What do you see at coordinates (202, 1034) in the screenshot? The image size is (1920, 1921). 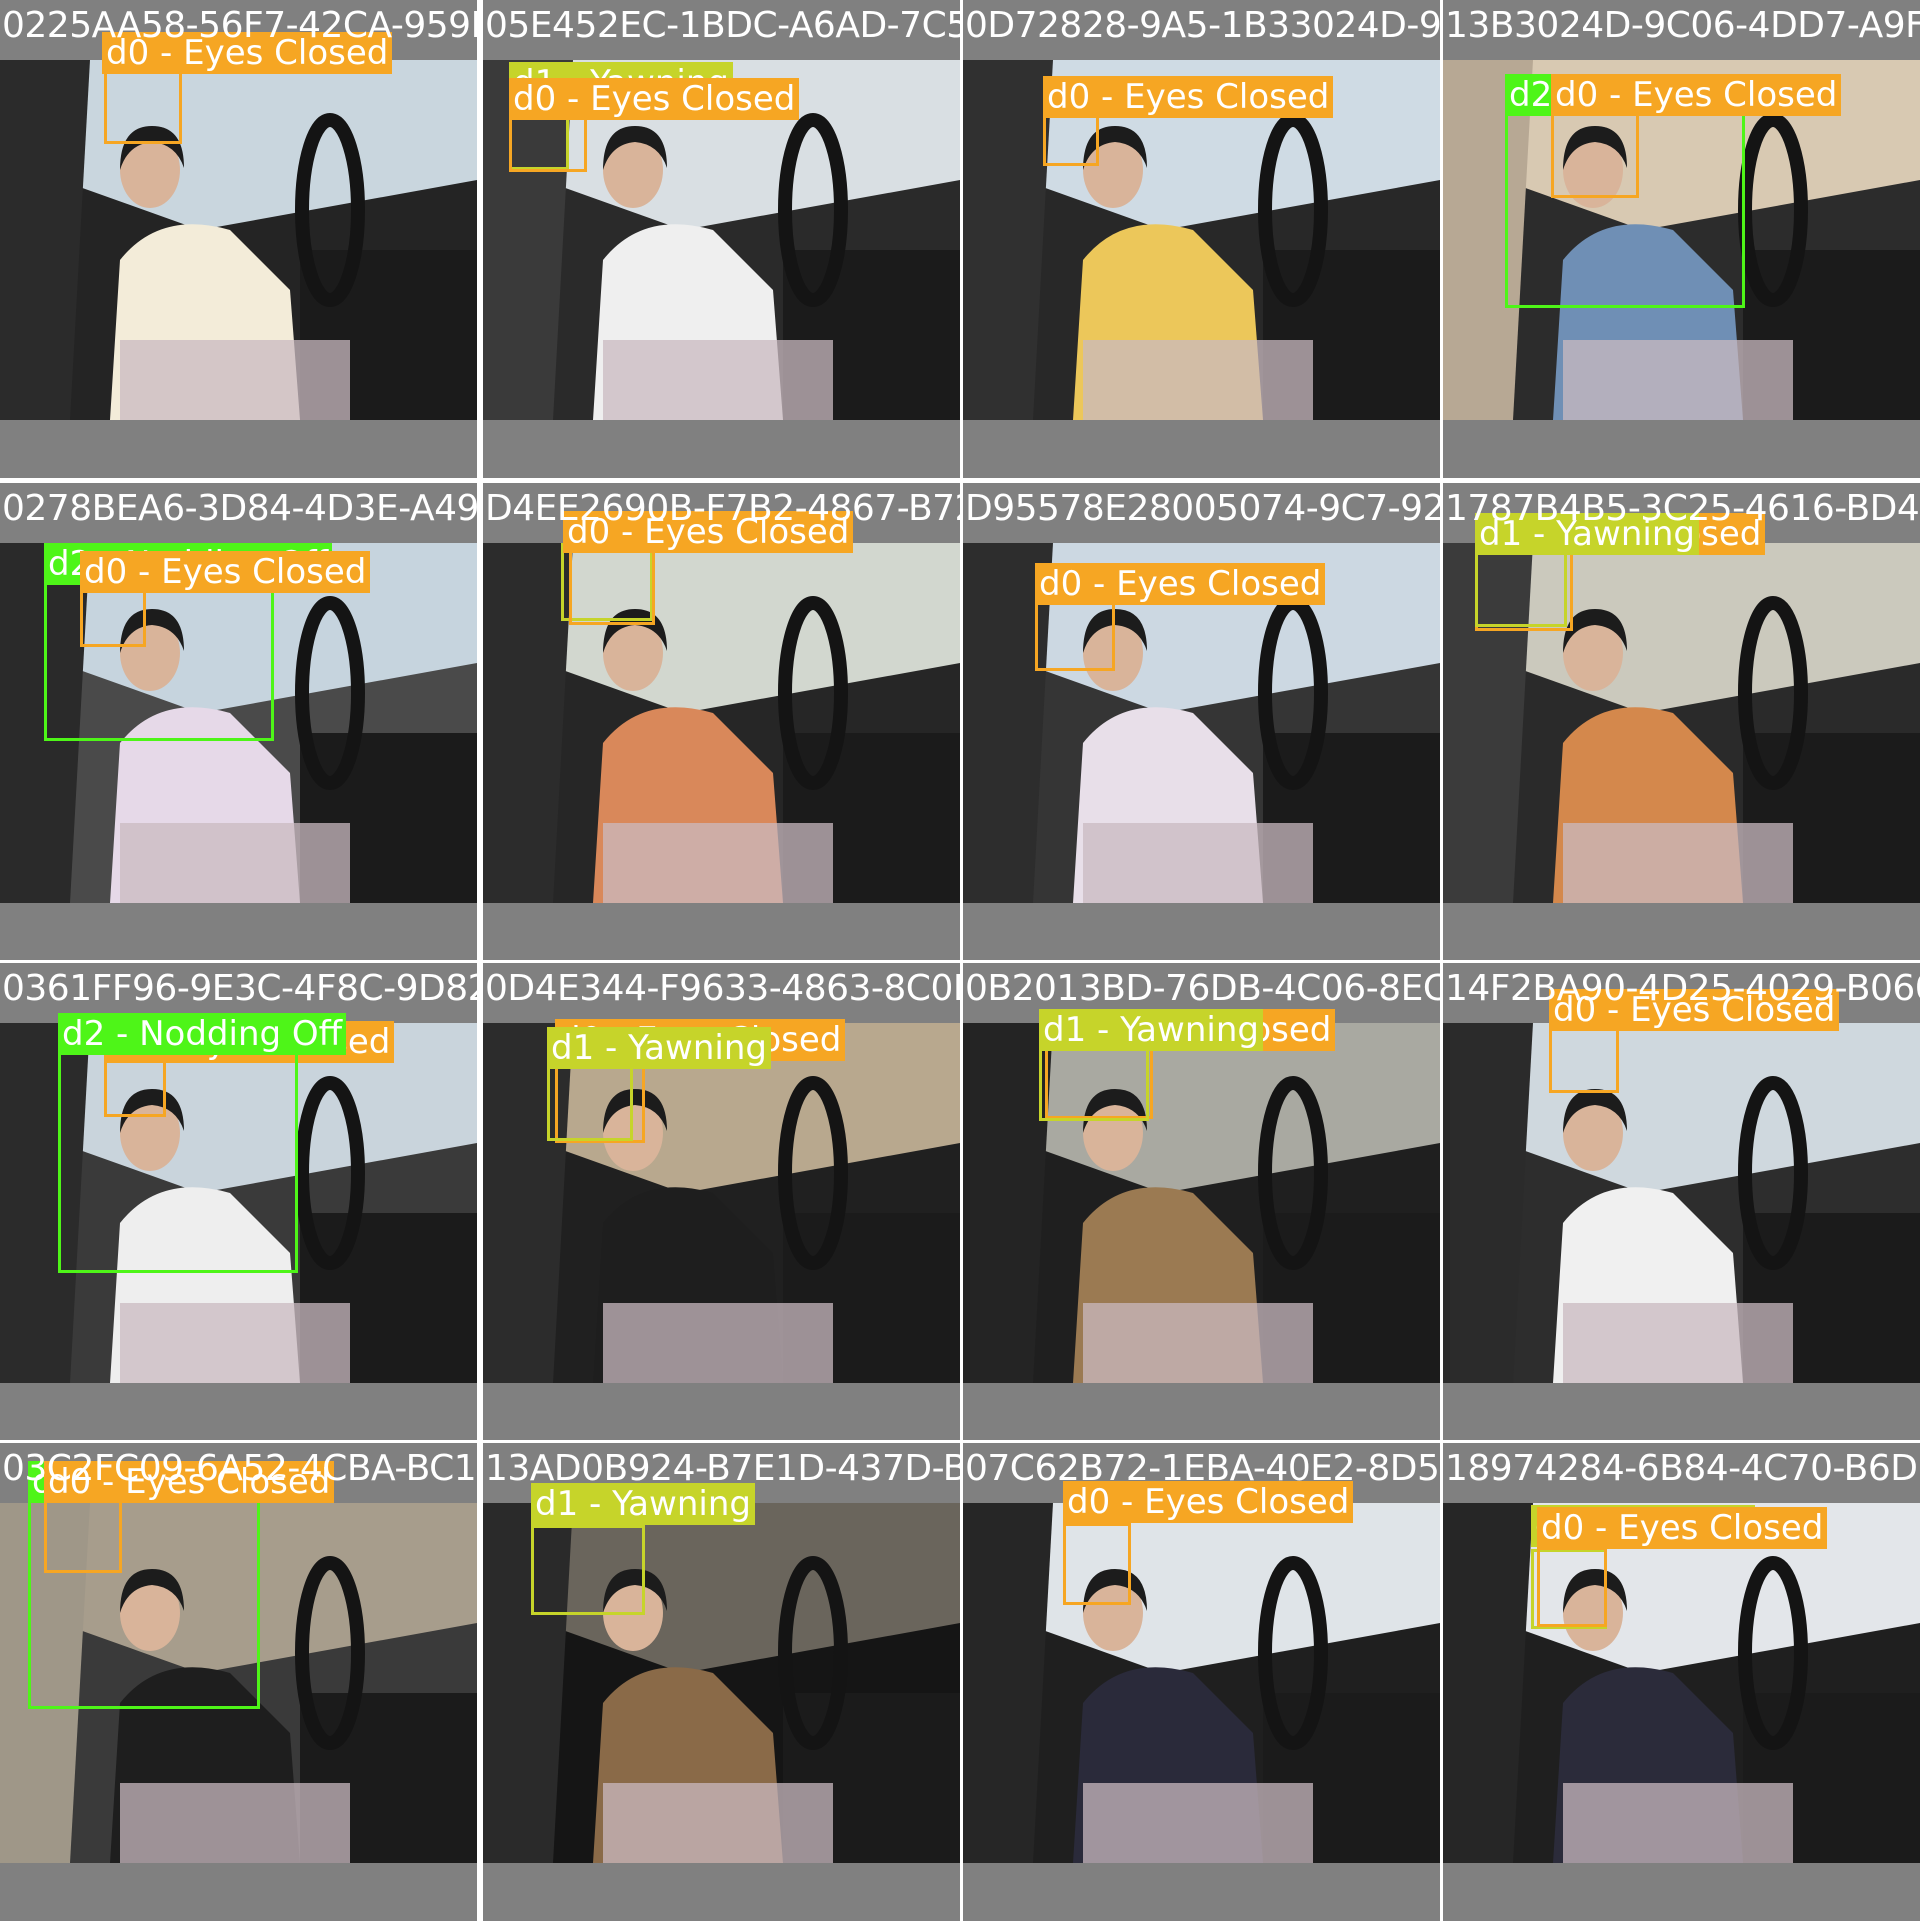 I see `detection-label: d2 - Nodding Off` at bounding box center [202, 1034].